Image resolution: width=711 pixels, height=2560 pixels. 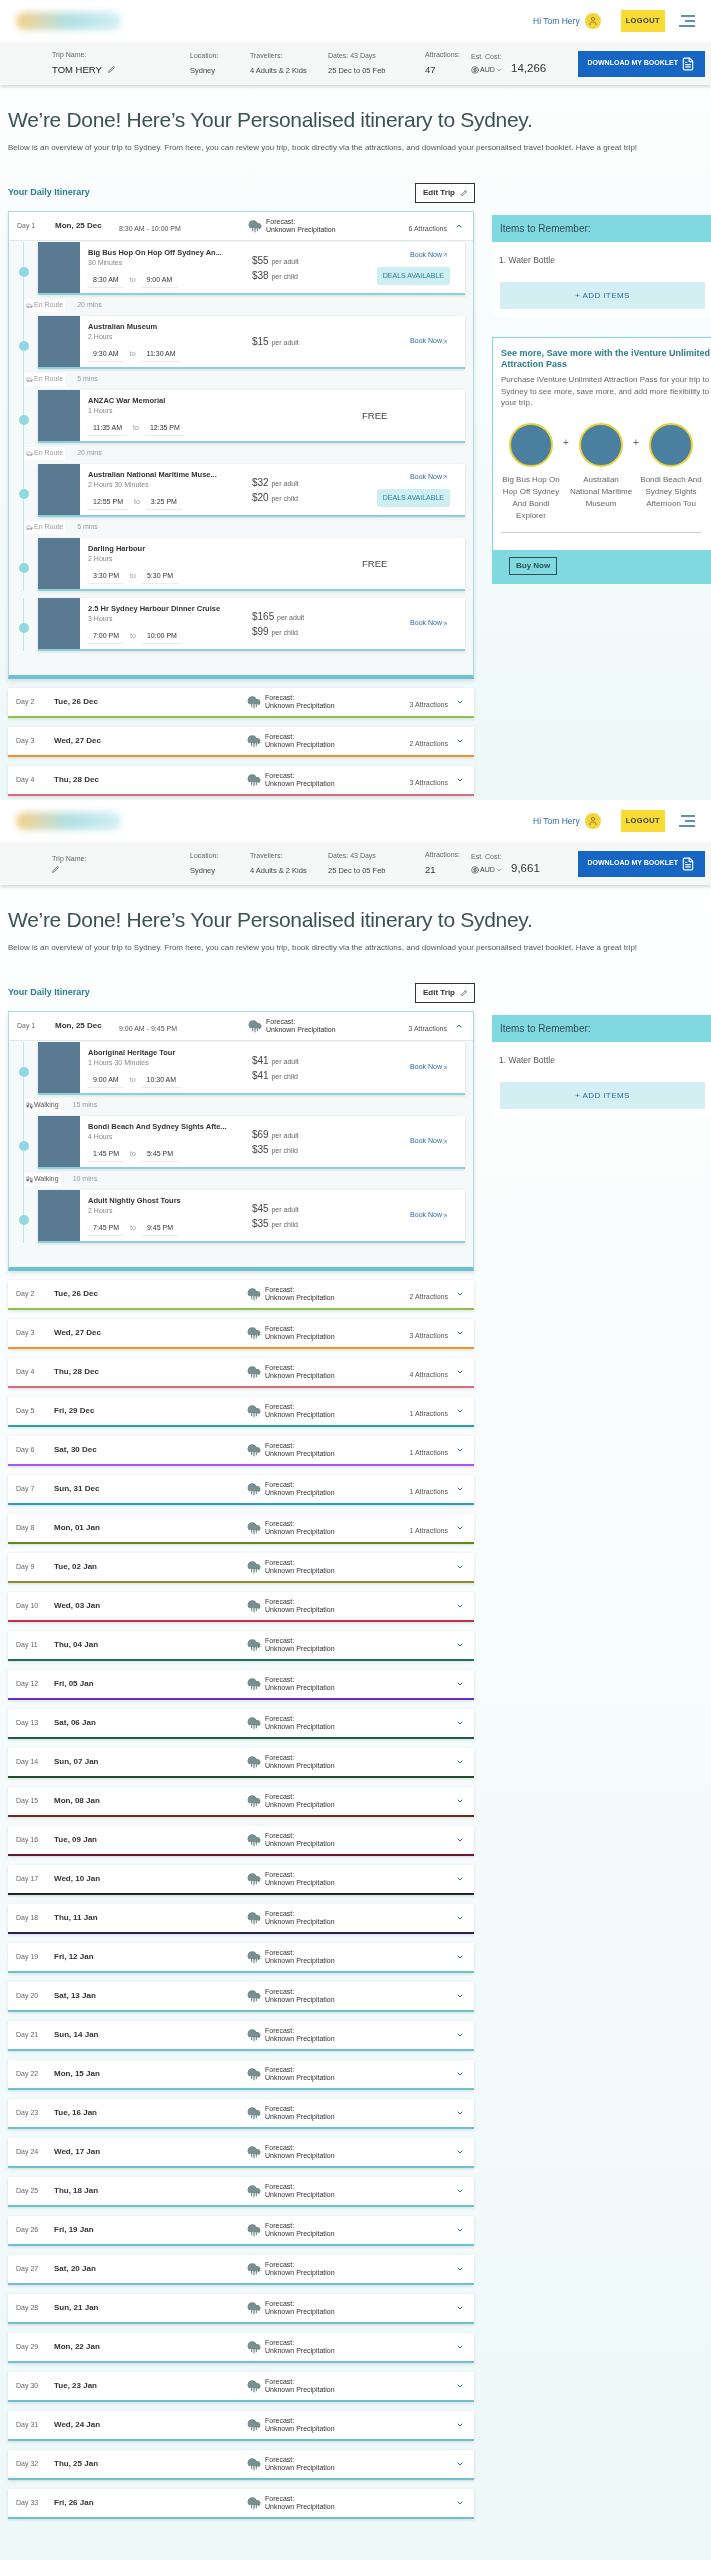 I want to click on pass-attraction-name: Big Bus Hop On Hop Off Sydney And Bondi Explorer, so click(x=531, y=497).